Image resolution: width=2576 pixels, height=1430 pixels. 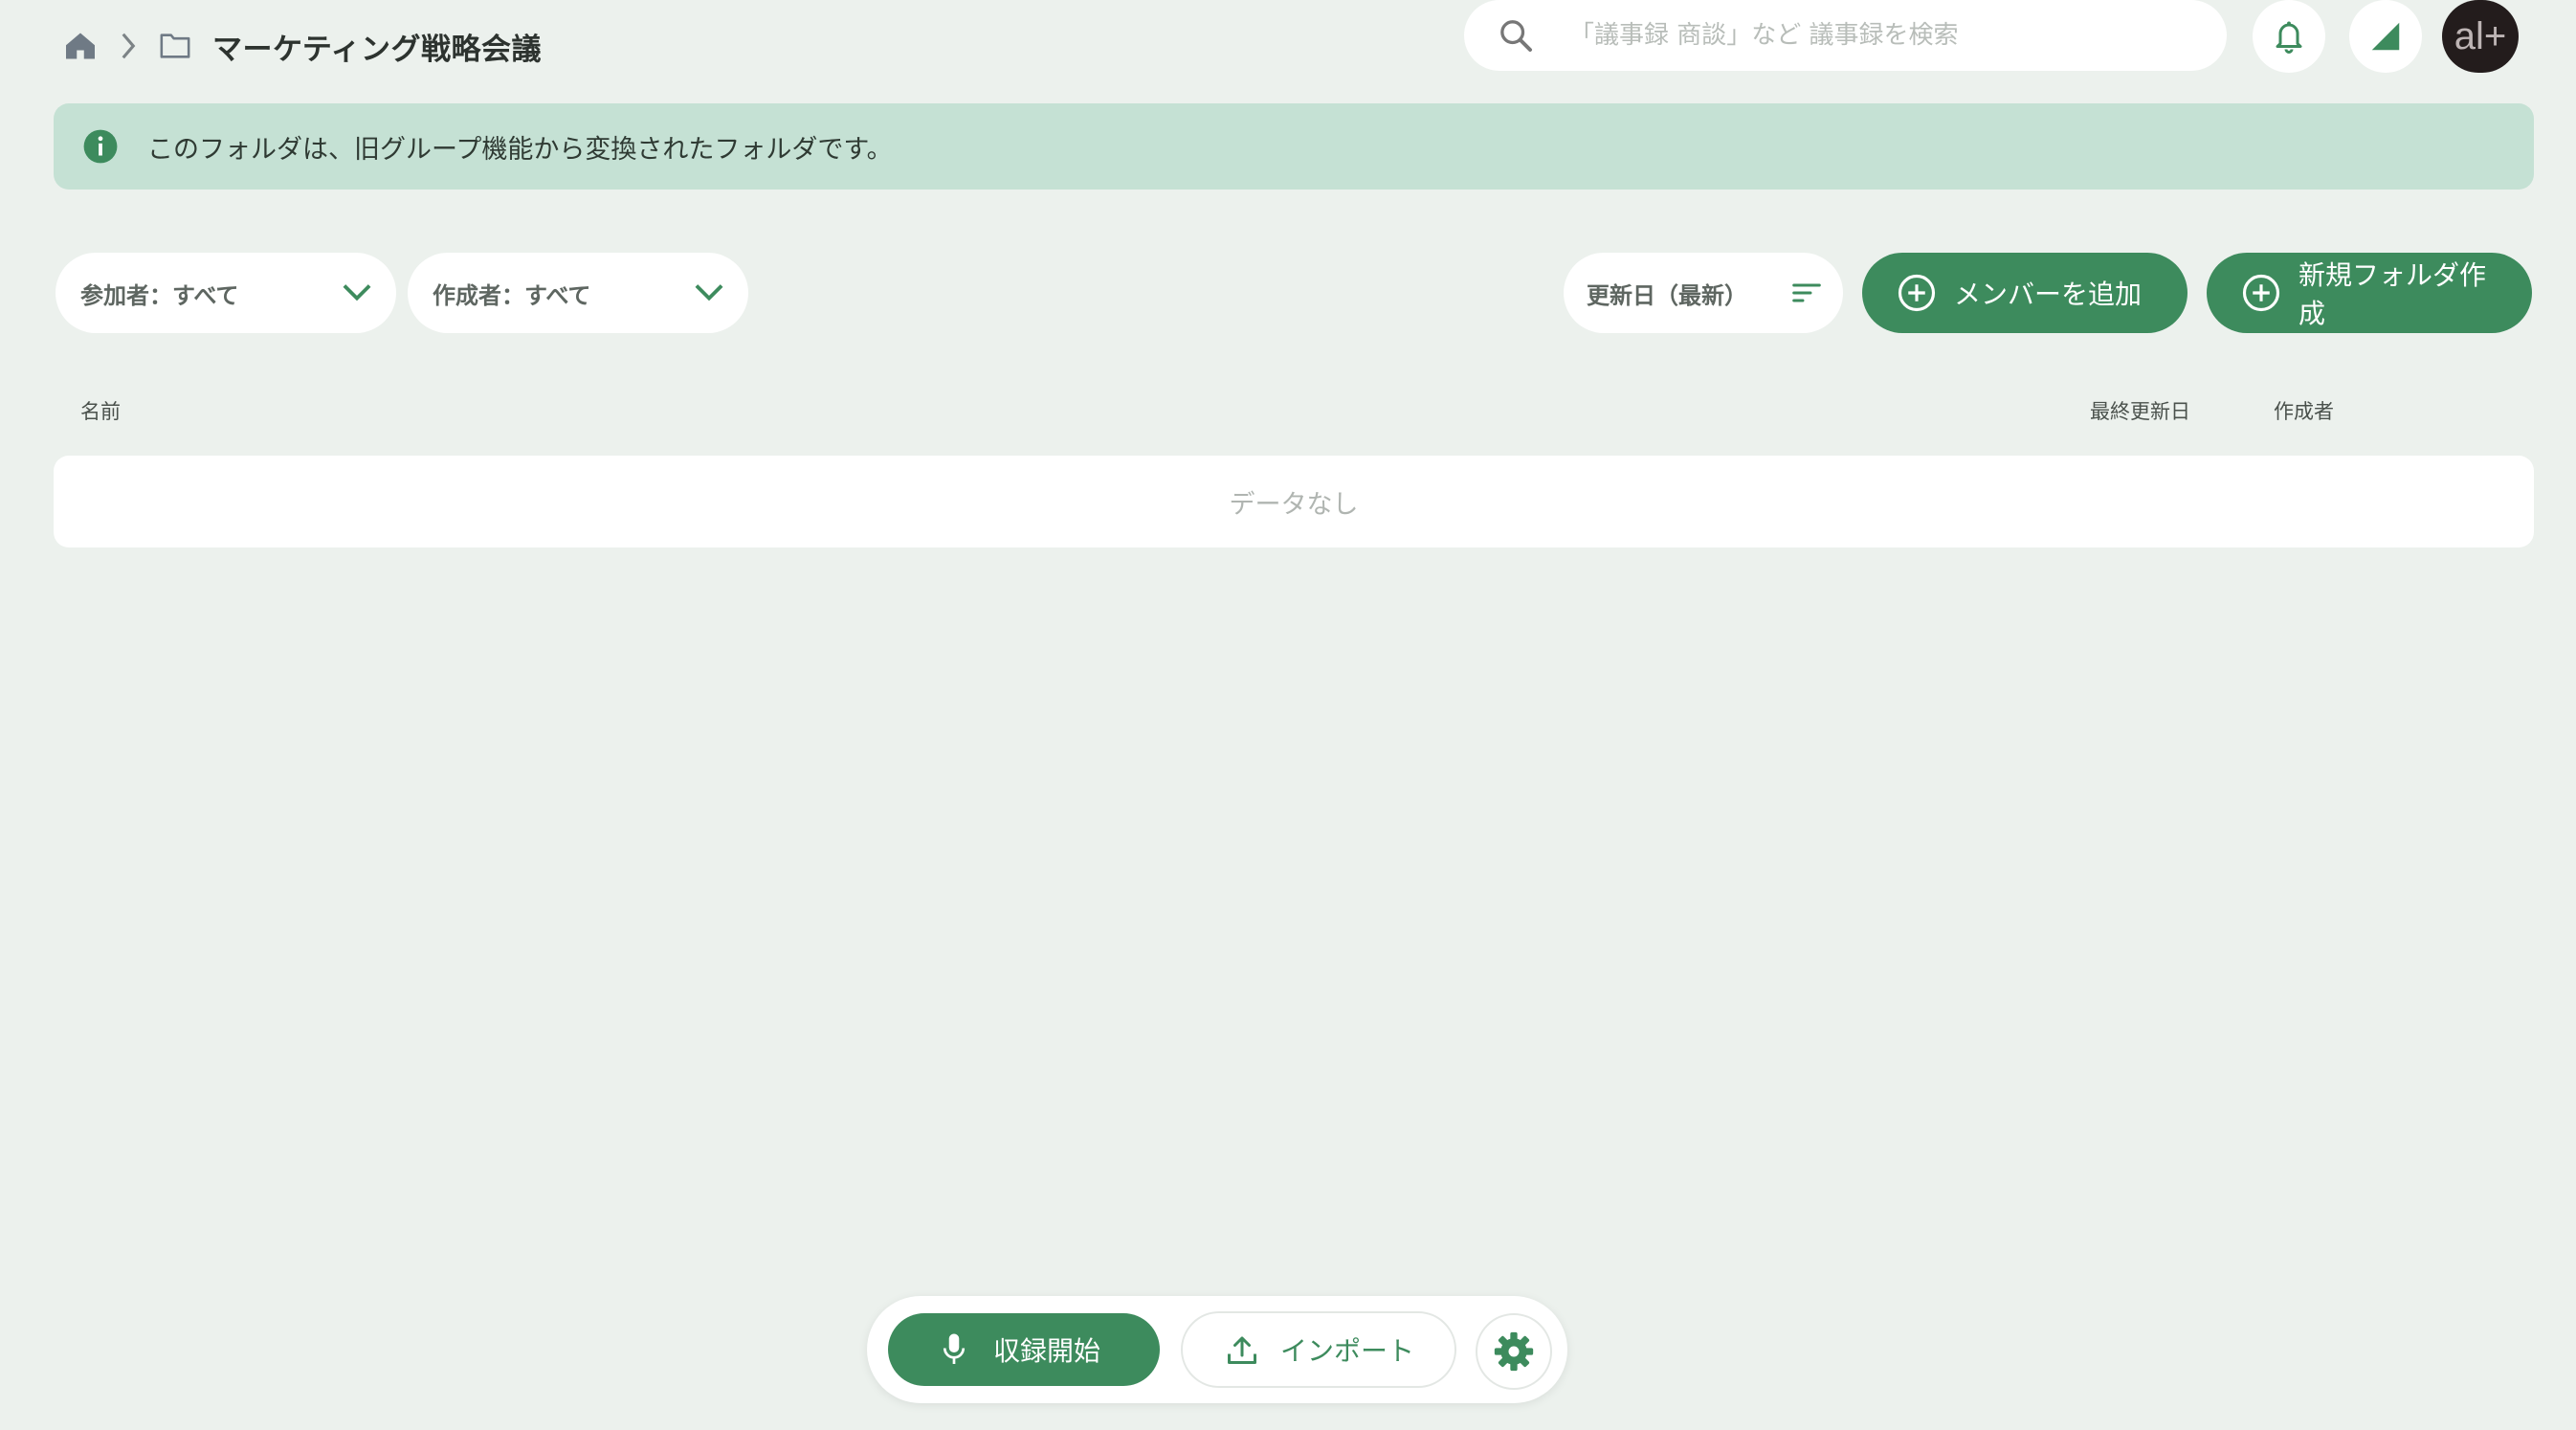 I want to click on add-member-label: メンバーを追加, so click(x=2048, y=294).